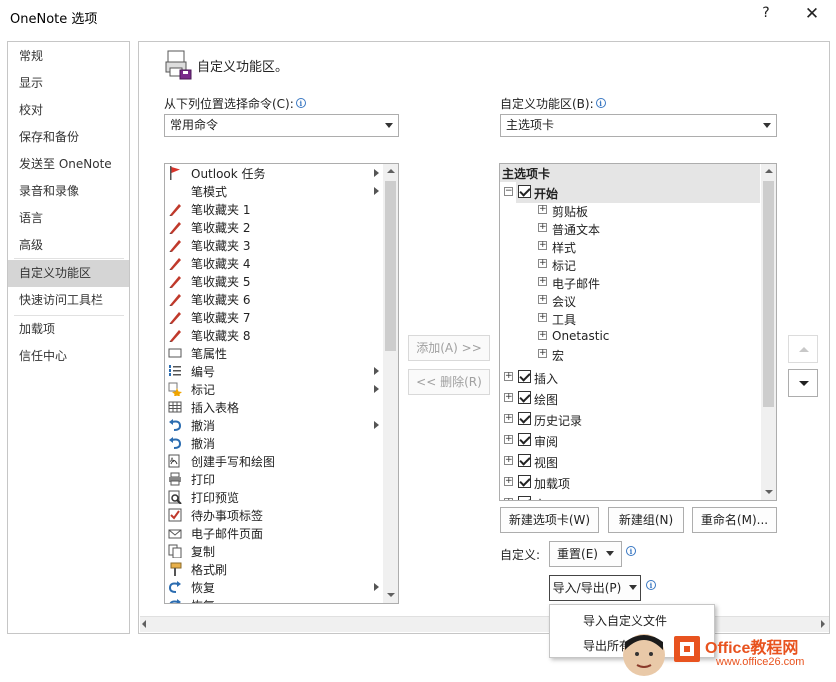  Describe the element at coordinates (449, 348) in the screenshot. I see `add-button: 添加(A) >>` at that location.